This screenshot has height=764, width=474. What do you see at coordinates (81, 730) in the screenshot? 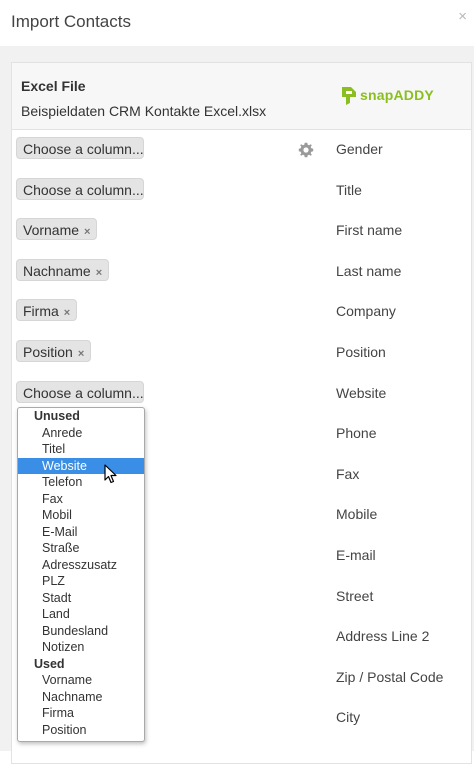
I see `dropdown-option: Position` at bounding box center [81, 730].